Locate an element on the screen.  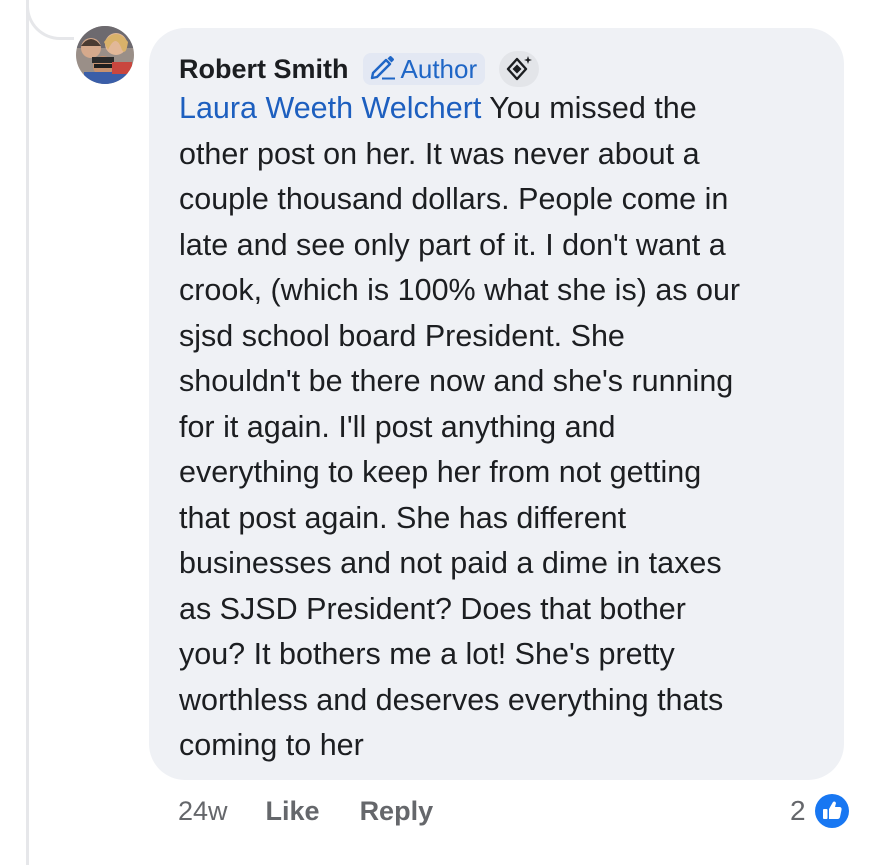
like-button: Like is located at coordinates (293, 811).